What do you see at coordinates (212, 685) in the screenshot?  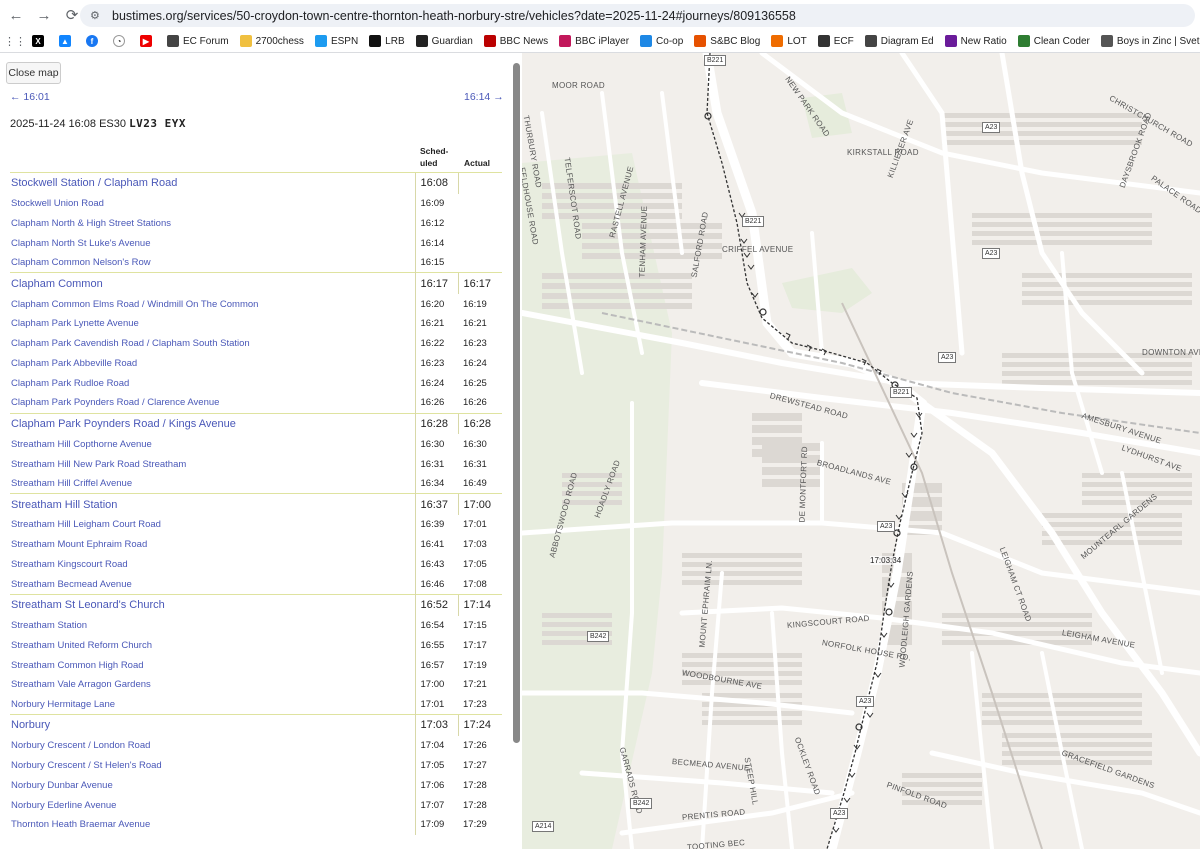 I see `stop-name-link: Streatham Vale Arragon Gardens` at bounding box center [212, 685].